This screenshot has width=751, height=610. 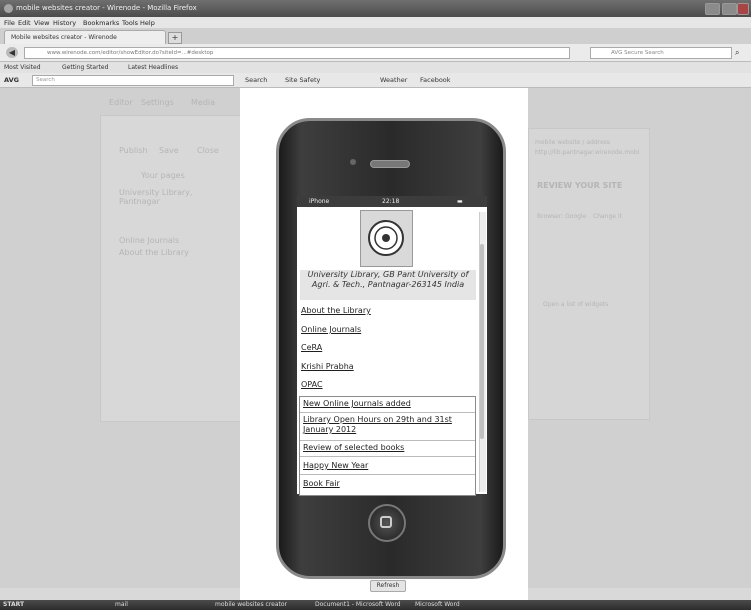 I want to click on taskbar-item: Document1 - Microsoft Word, so click(x=358, y=604).